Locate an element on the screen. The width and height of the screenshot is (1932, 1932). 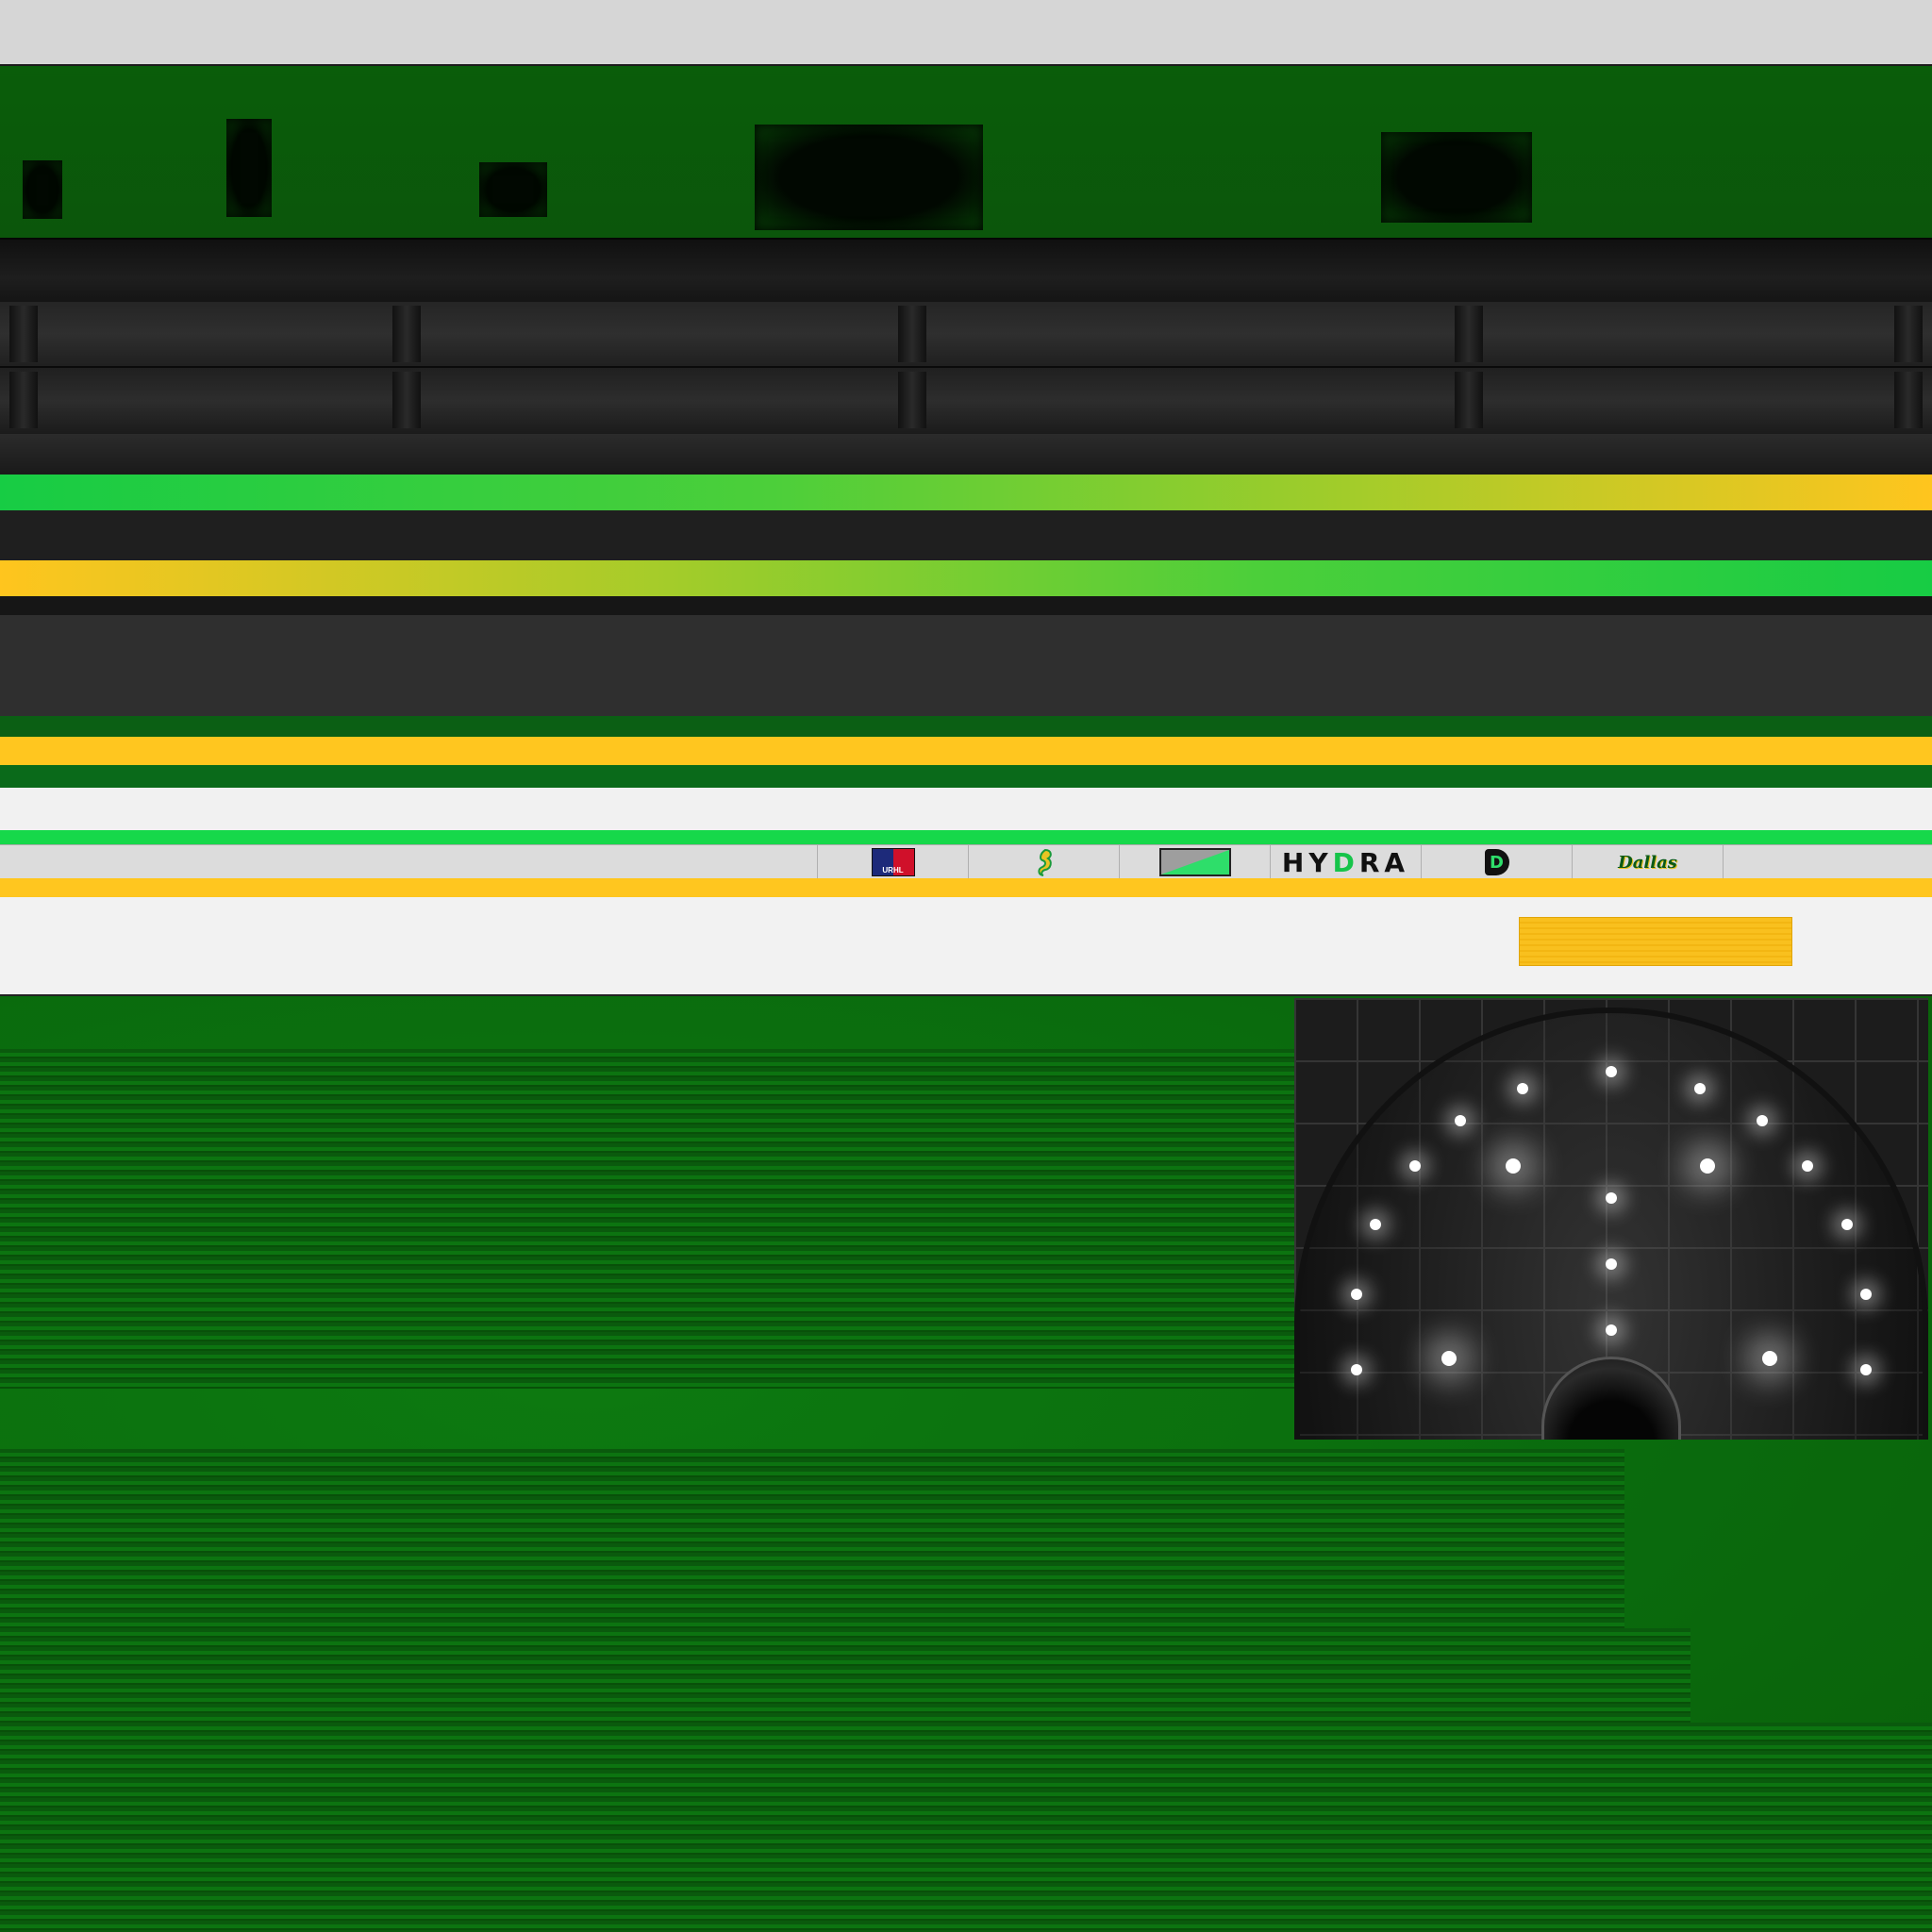
dark-rail-foot is located at coordinates (966, 454).